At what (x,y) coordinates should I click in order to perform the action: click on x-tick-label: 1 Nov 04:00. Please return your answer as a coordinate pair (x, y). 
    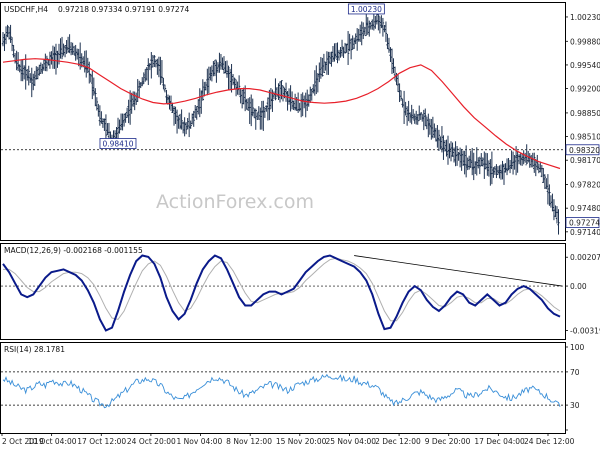
    Looking at the image, I should click on (200, 441).